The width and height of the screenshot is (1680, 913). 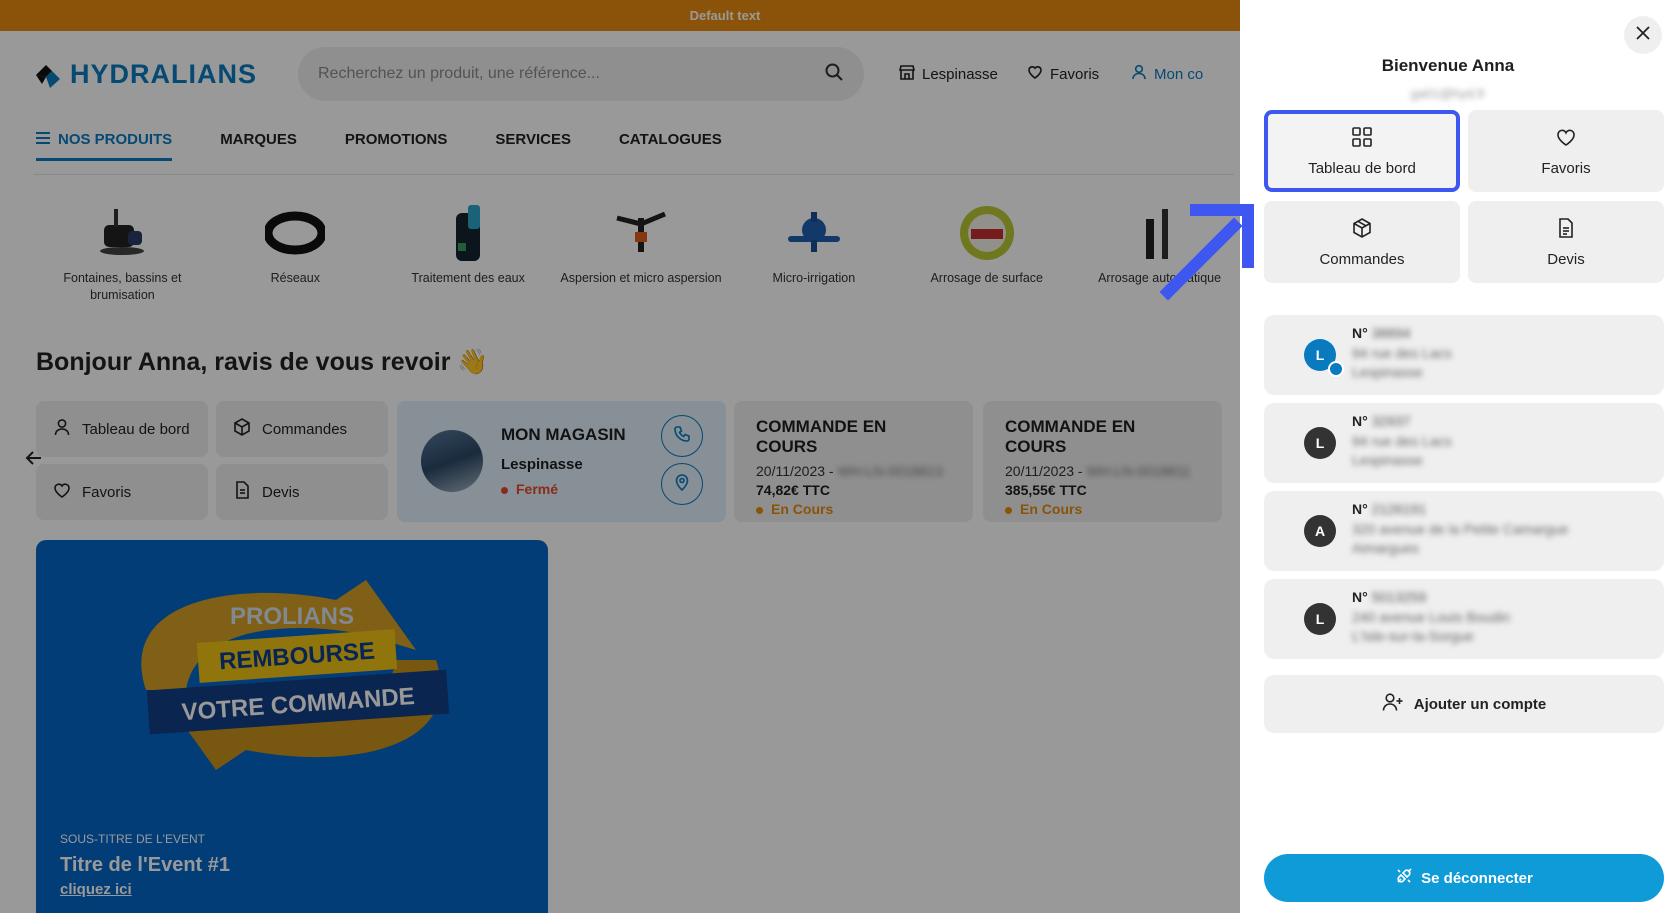 I want to click on drawer-title: Bienvenue Anna, so click(x=1448, y=65).